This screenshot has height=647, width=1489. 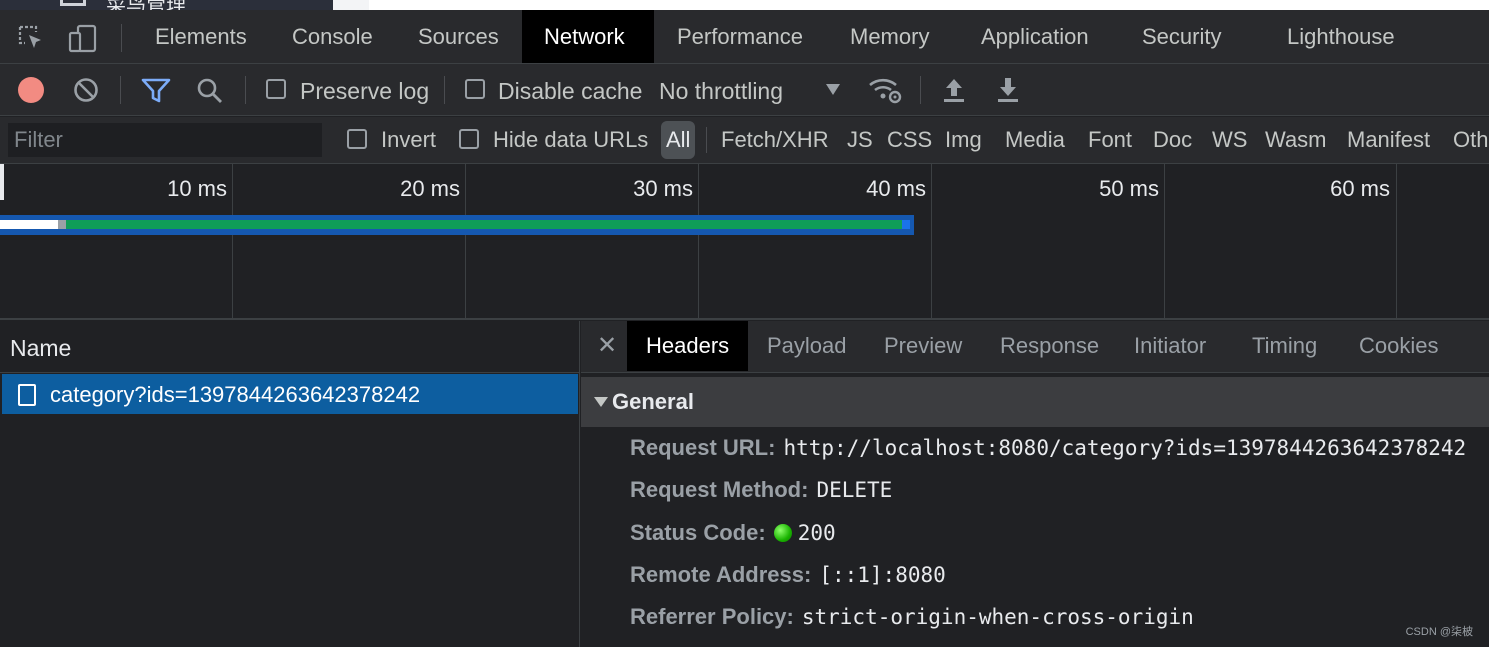 What do you see at coordinates (73, 3) in the screenshot?
I see `grid-icon` at bounding box center [73, 3].